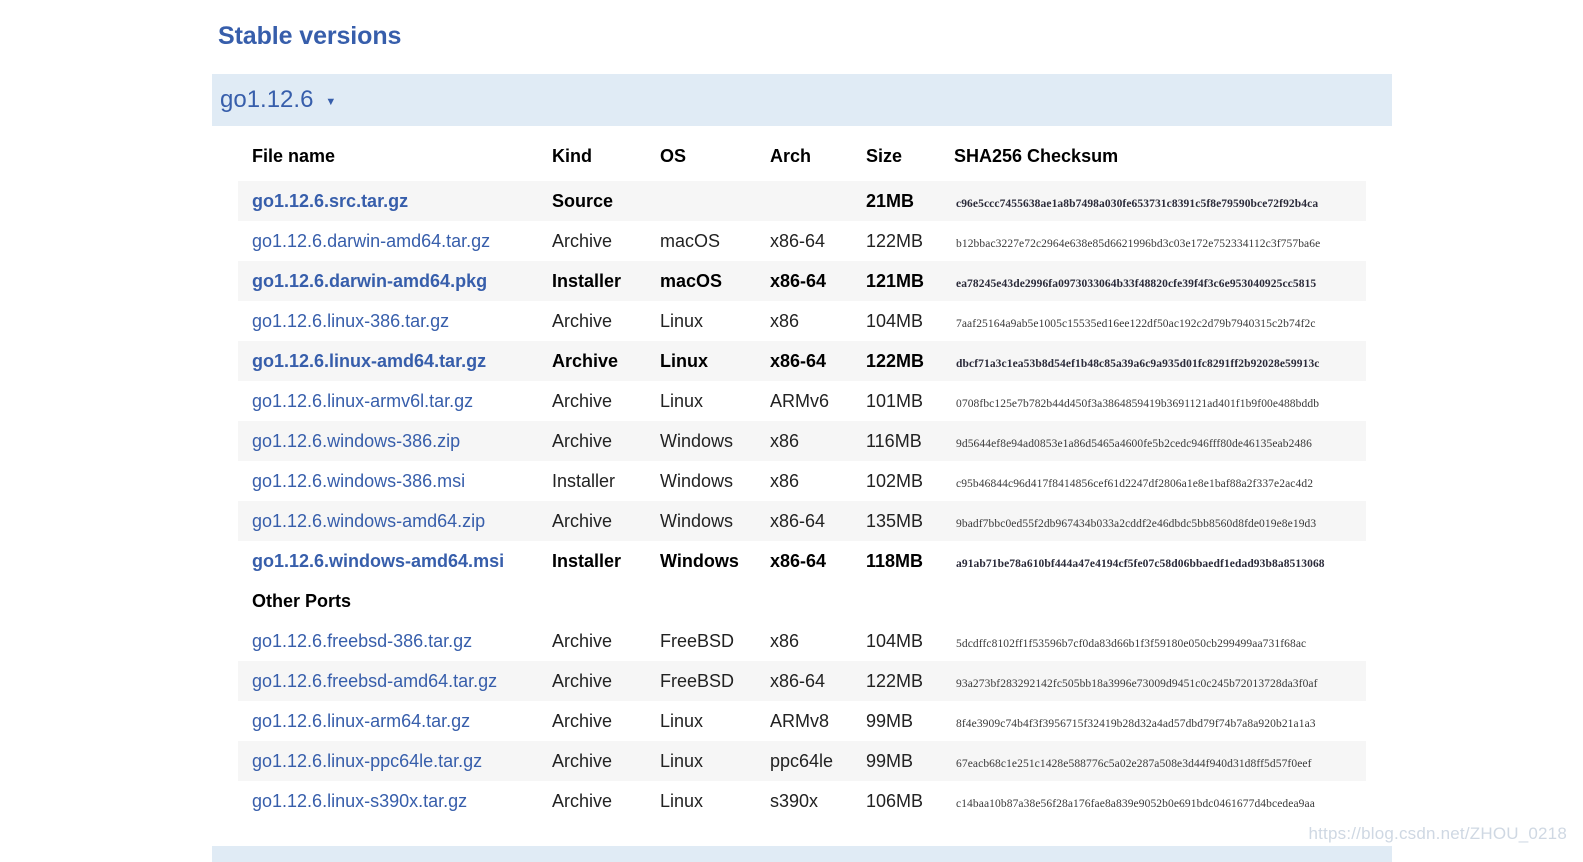 The width and height of the screenshot is (1583, 862). I want to click on cell-os: FreeBSD, so click(715, 681).